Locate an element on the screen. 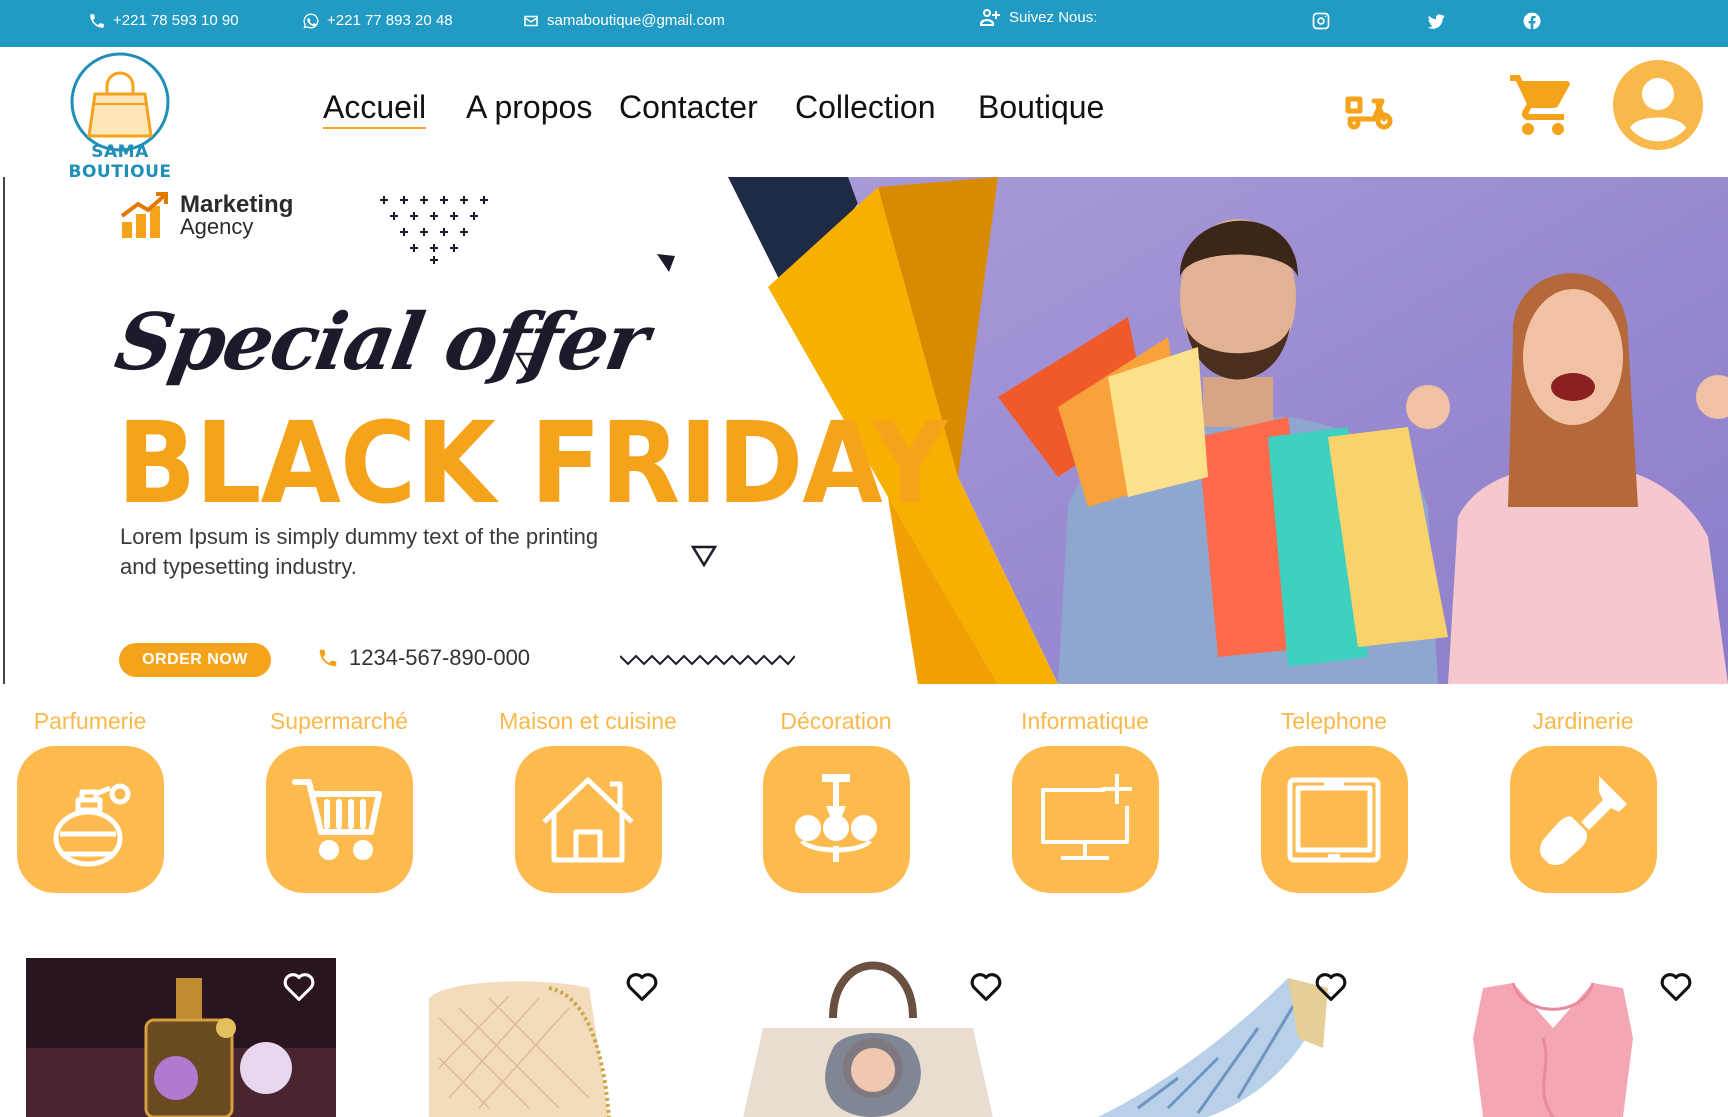  triangle-decoration is located at coordinates (666, 263).